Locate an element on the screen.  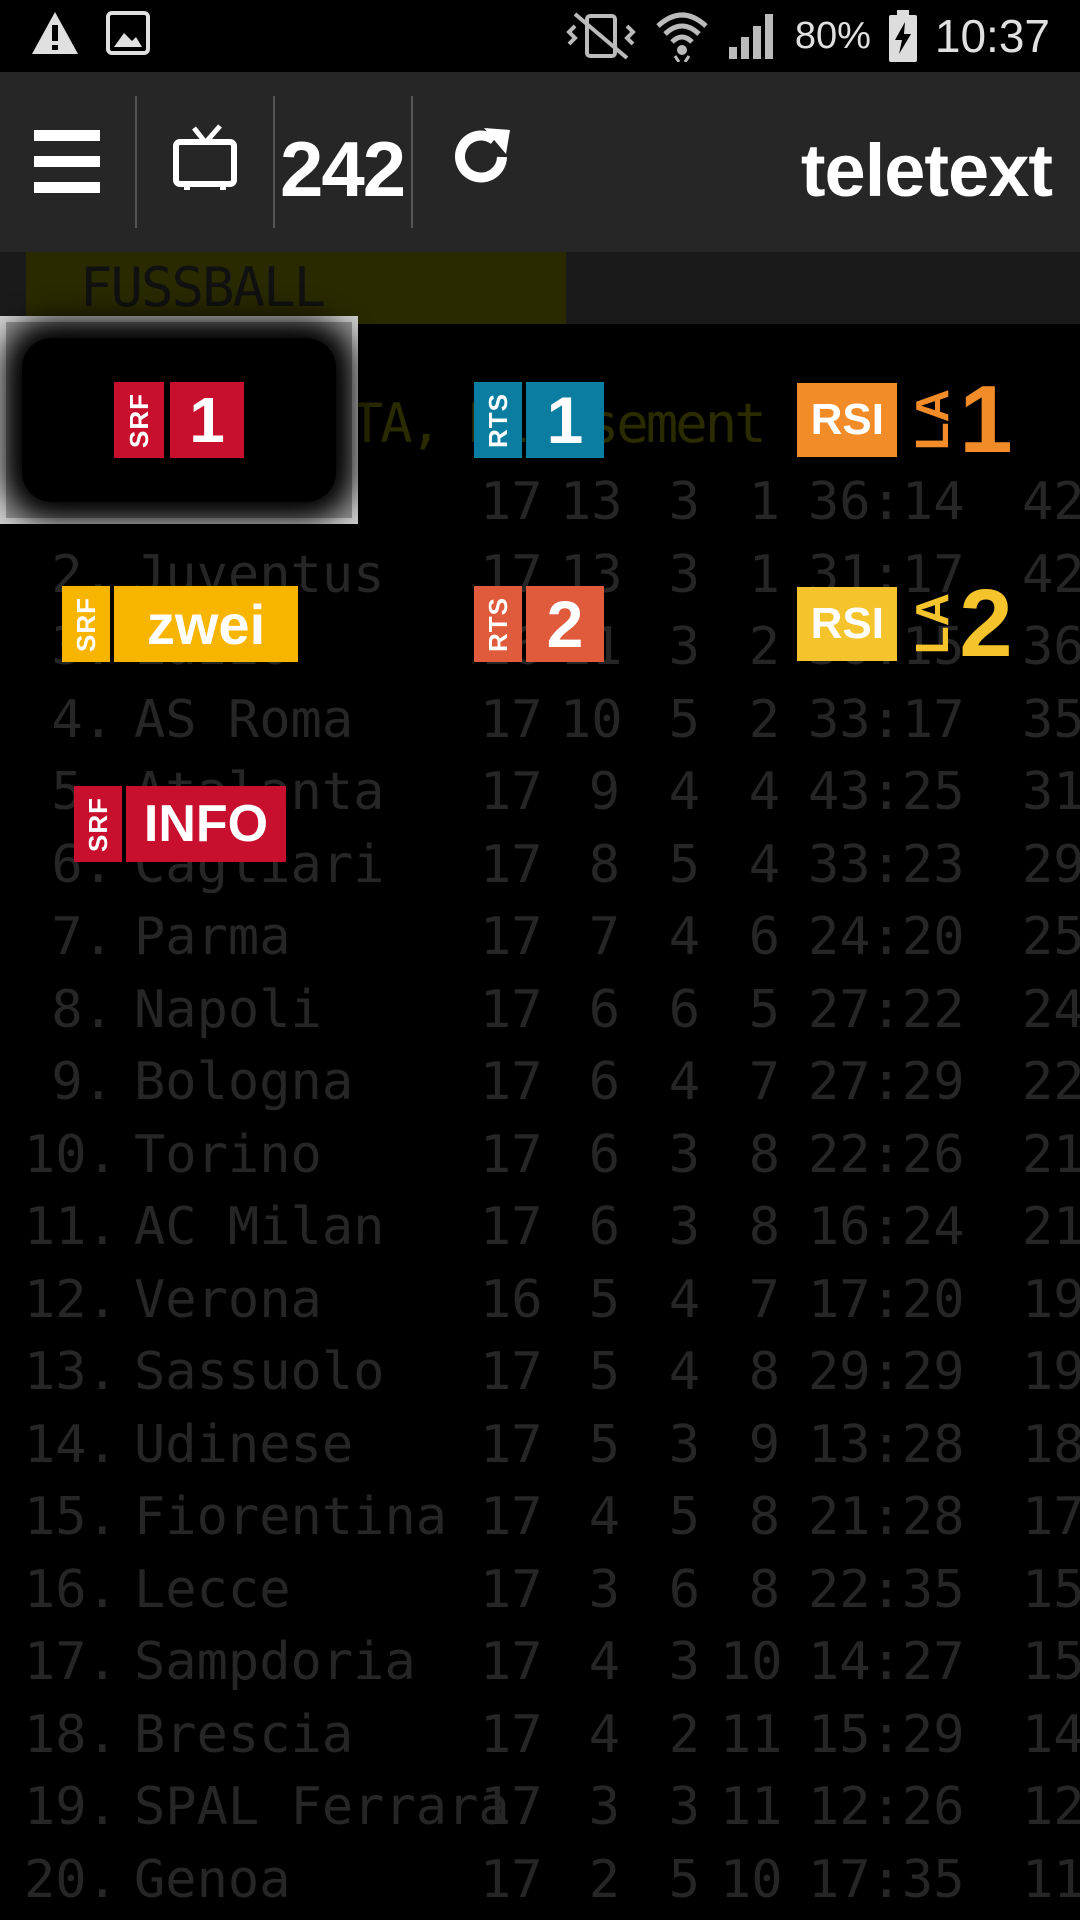
srfinfo-prefix: SRF is located at coordinates (97, 824).